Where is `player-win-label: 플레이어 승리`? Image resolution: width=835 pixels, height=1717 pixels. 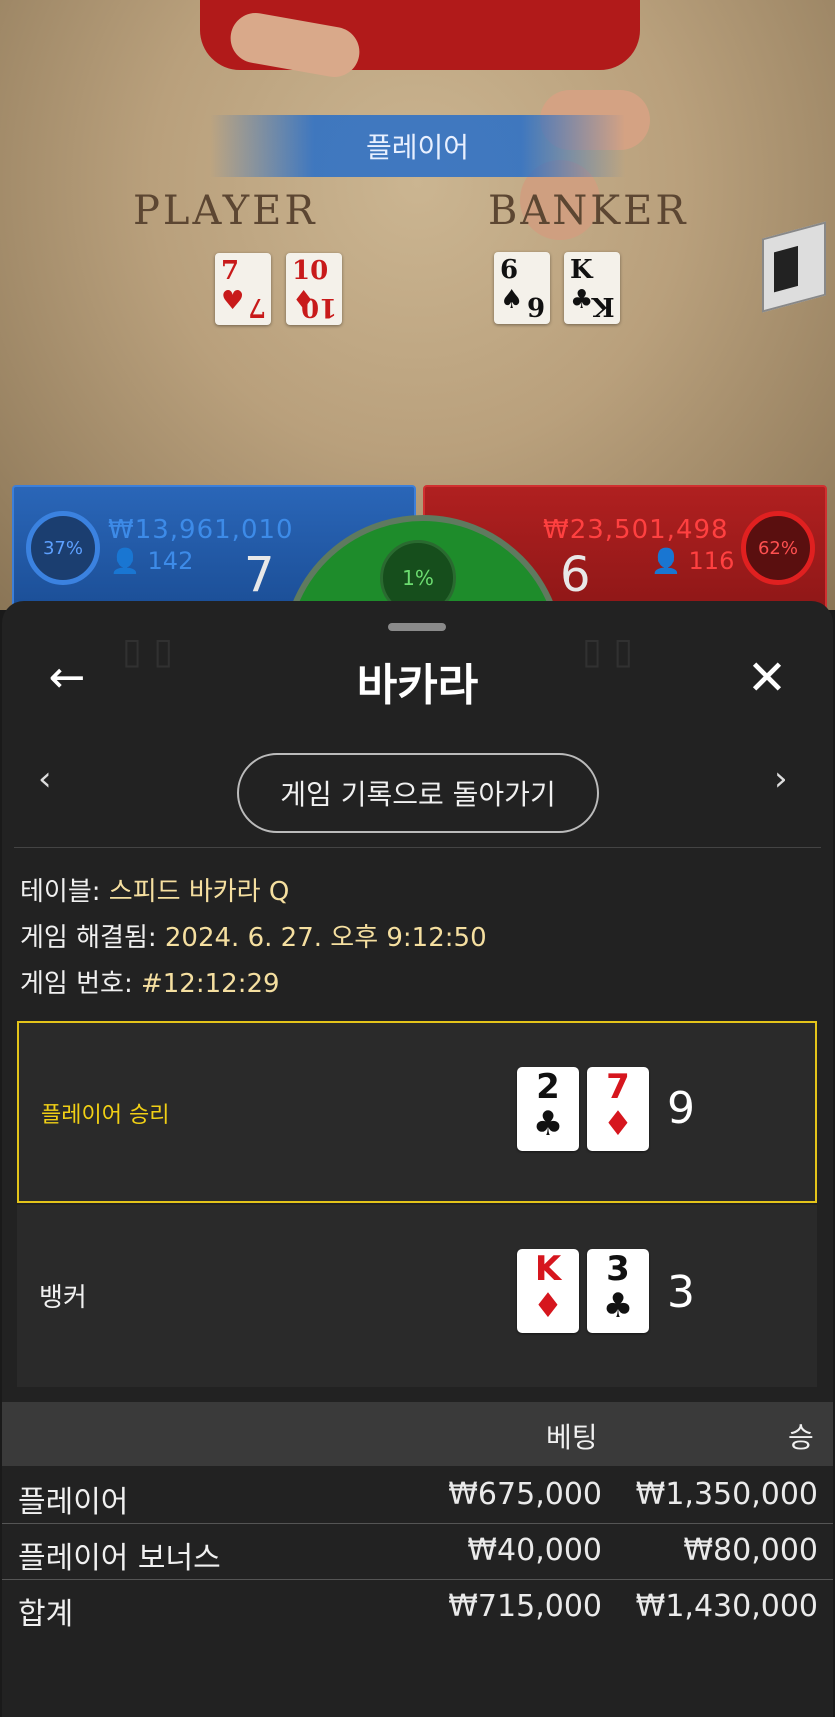
player-win-label: 플레이어 승리 is located at coordinates (105, 1115).